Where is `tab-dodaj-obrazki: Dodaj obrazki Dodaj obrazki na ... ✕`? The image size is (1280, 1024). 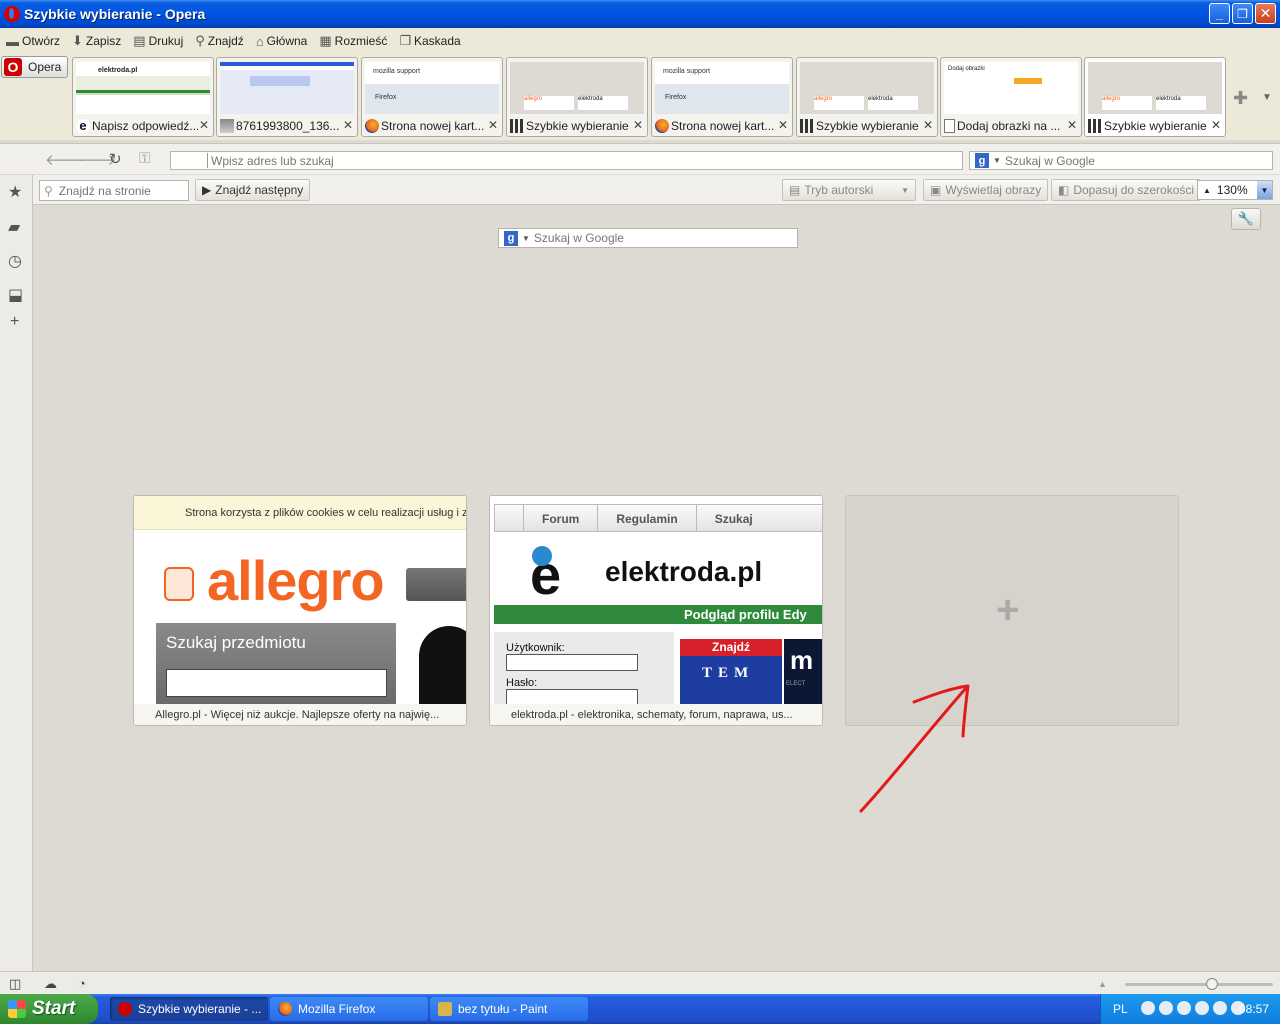 tab-dodaj-obrazki: Dodaj obrazki Dodaj obrazki na ... ✕ is located at coordinates (1011, 97).